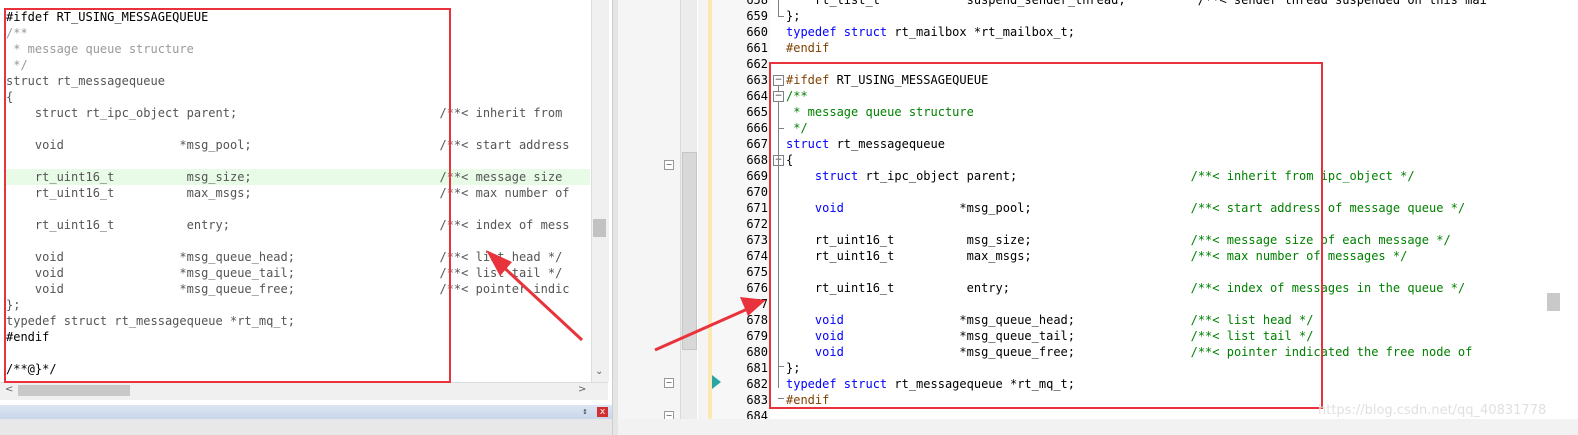  Describe the element at coordinates (540, 301) in the screenshot. I see `arrow-line-left` at that location.